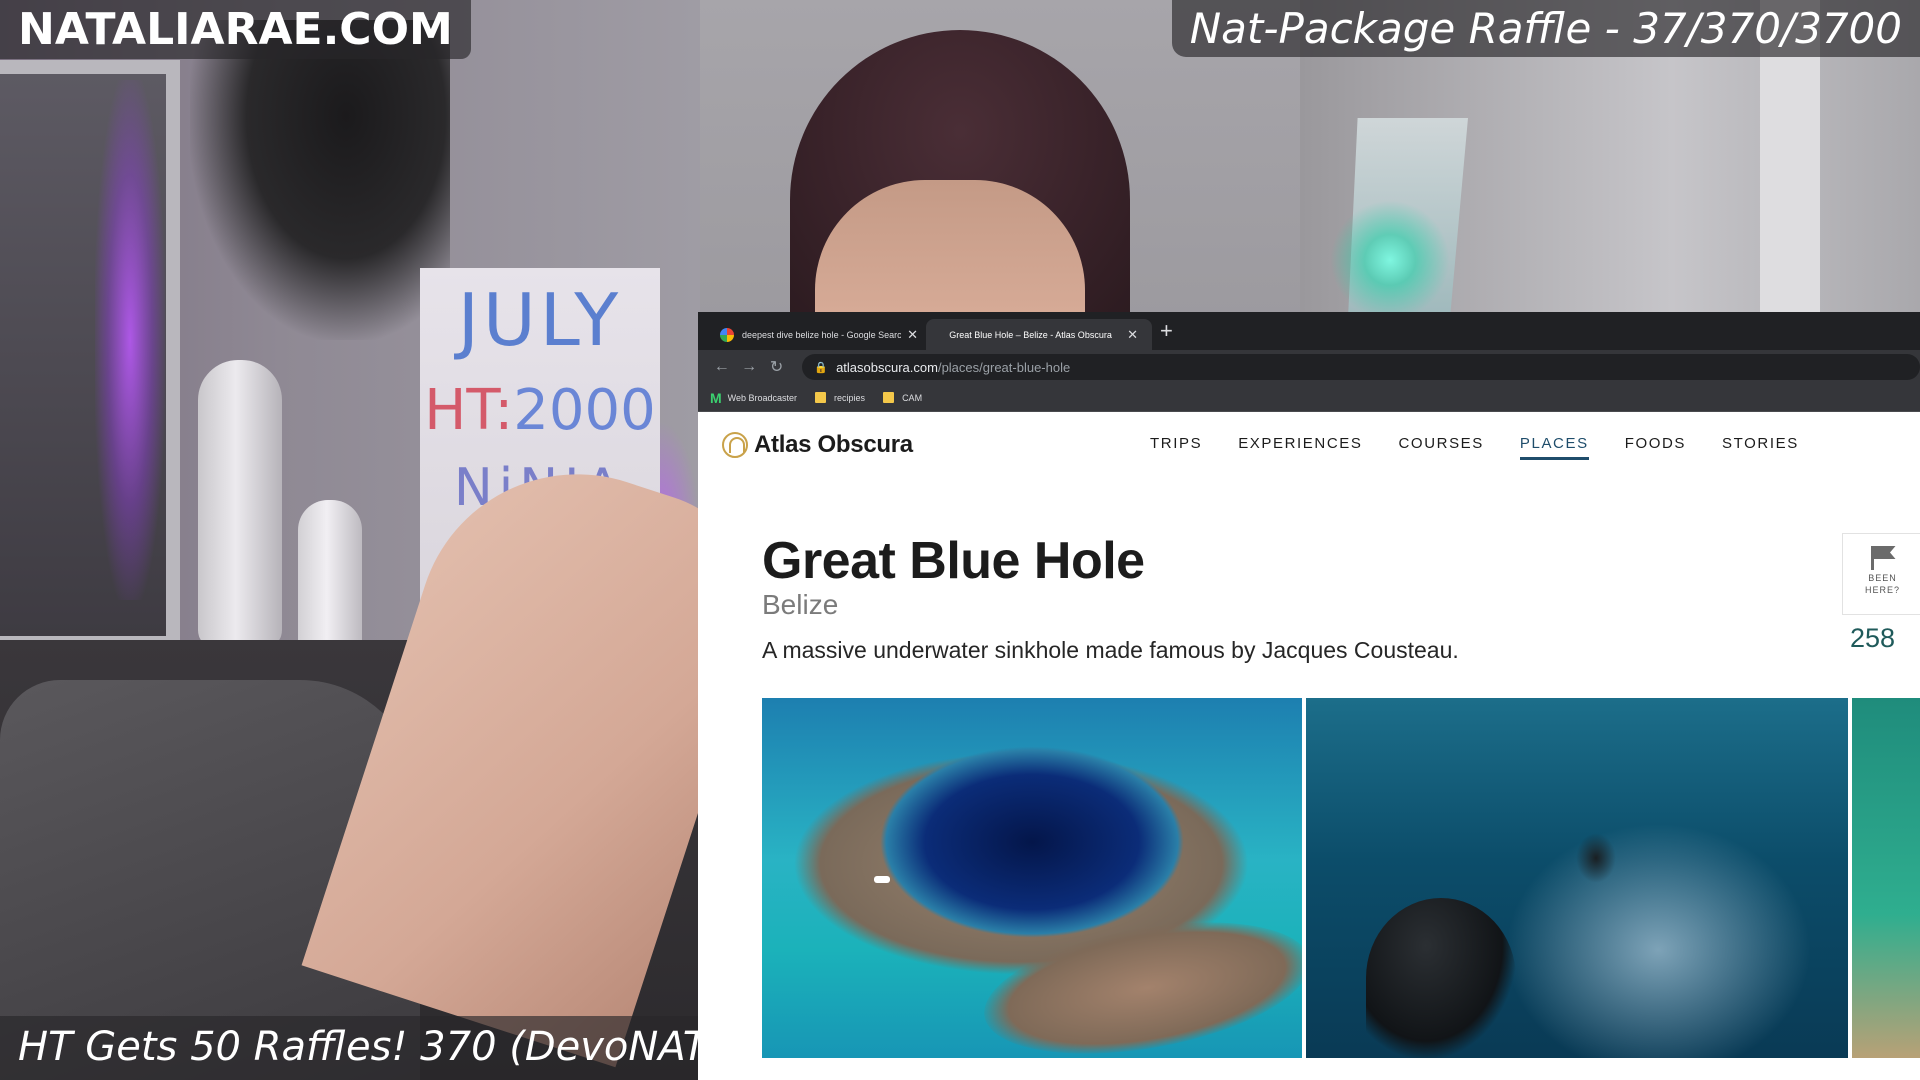 This screenshot has height=1080, width=1920. What do you see at coordinates (1309, 398) in the screenshot?
I see `bookmarks-bar: M Web Broadcaster recipies CAM` at bounding box center [1309, 398].